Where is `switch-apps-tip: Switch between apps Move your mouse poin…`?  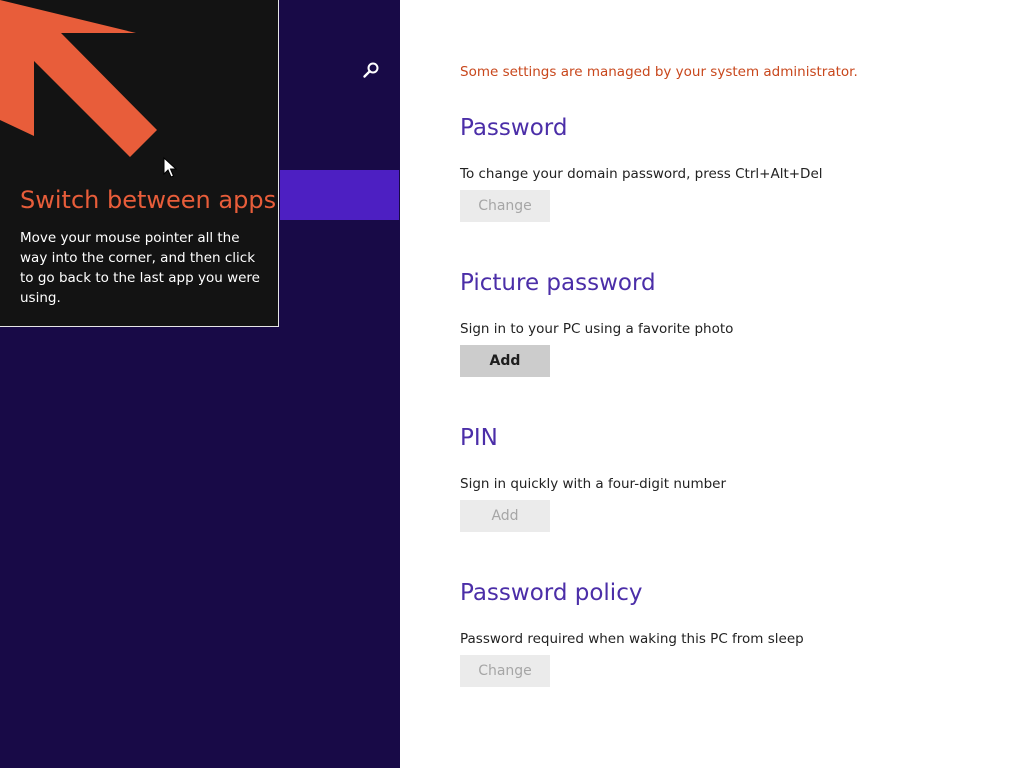 switch-apps-tip: Switch between apps Move your mouse poin… is located at coordinates (139, 163).